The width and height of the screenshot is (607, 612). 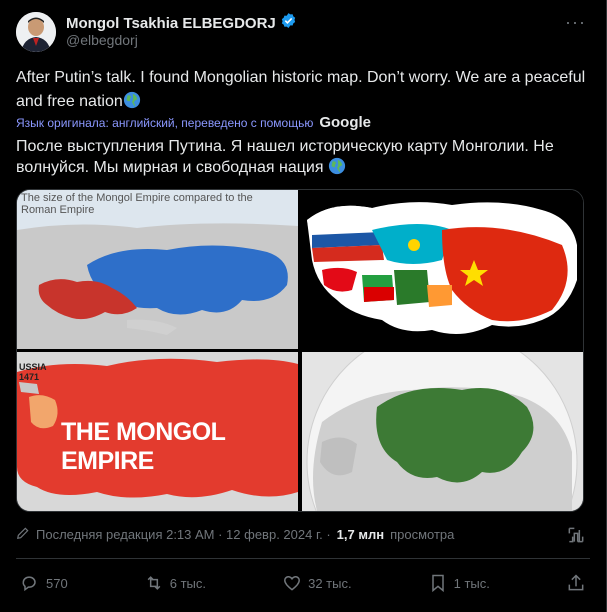 I want to click on reply-count: 570, so click(x=57, y=583).